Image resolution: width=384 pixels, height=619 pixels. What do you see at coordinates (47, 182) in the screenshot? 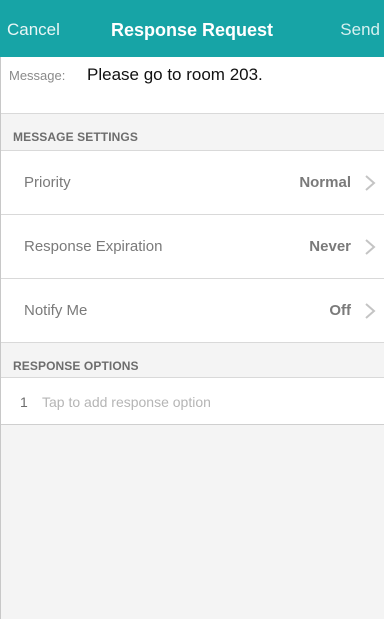
I see `priority-label: Priority` at bounding box center [47, 182].